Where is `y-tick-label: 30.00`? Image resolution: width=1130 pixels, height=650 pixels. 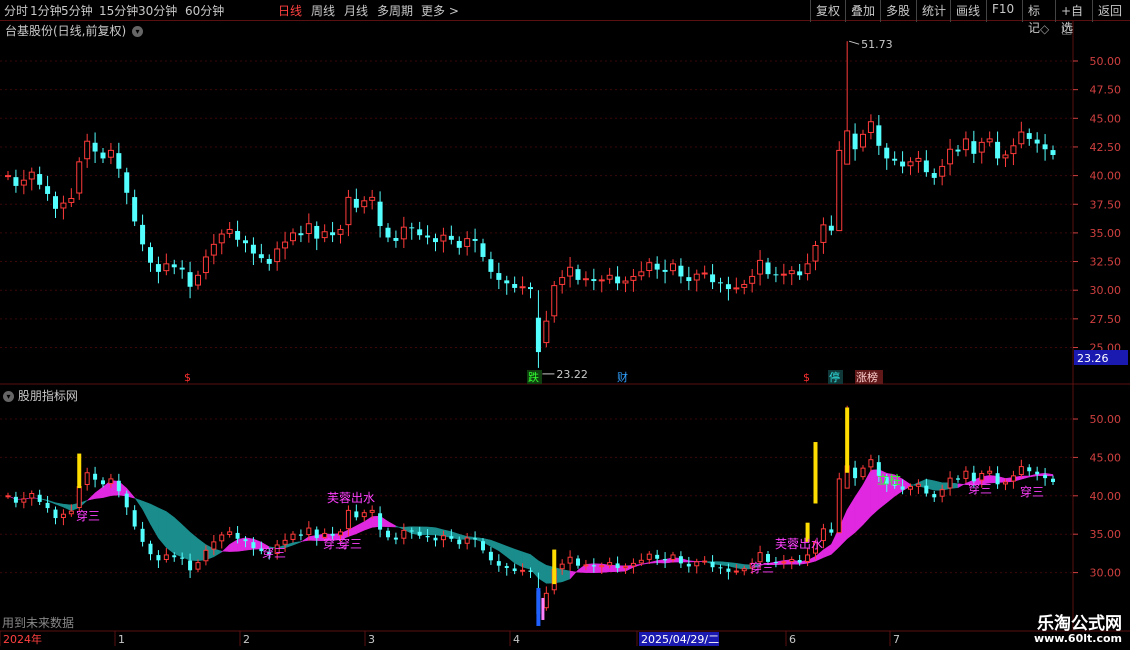
y-tick-label: 30.00 is located at coordinates (1106, 290).